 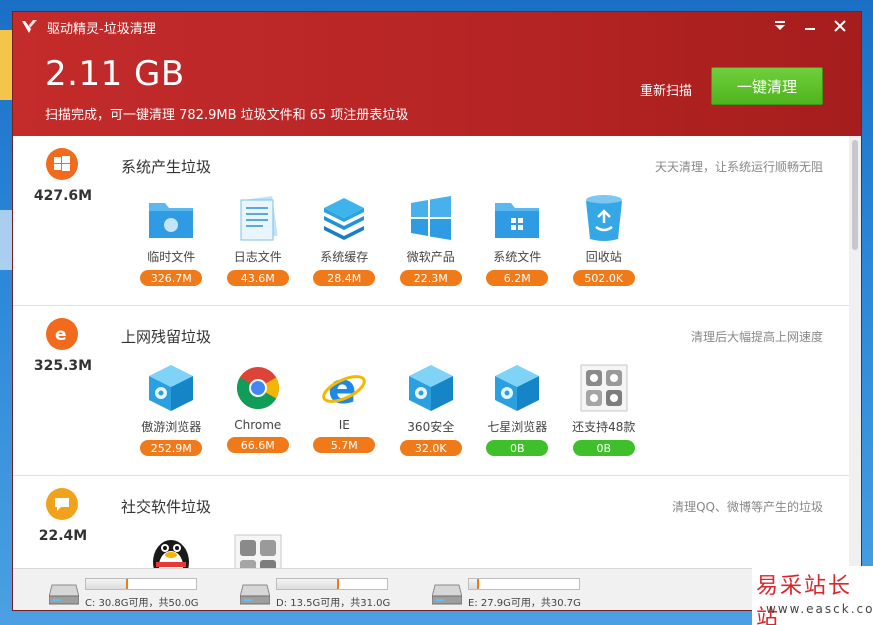 I want to click on item-label: 微软产品, so click(x=430, y=257).